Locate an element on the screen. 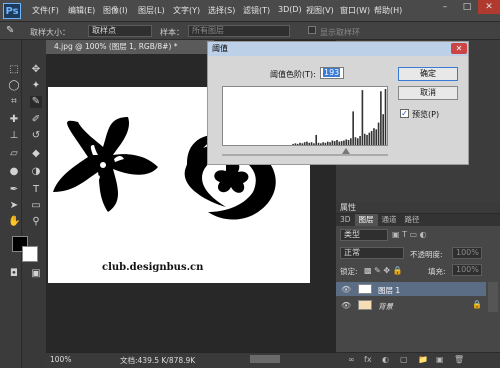  show-ring-checkbox is located at coordinates (312, 30).